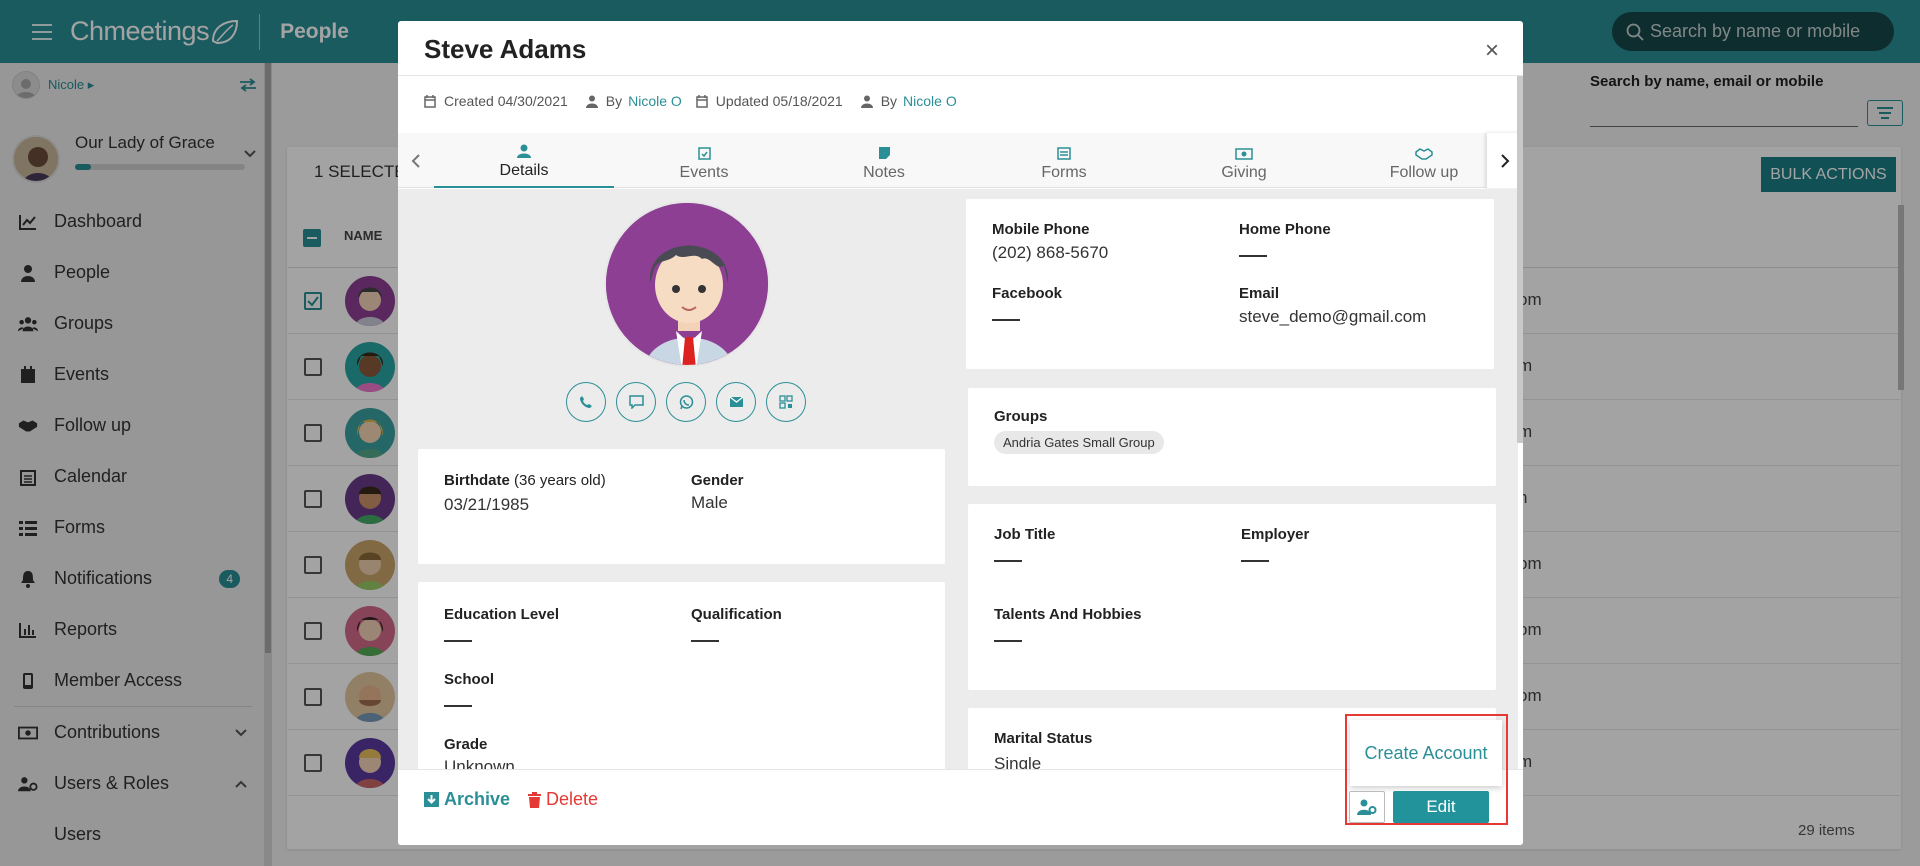 The height and width of the screenshot is (866, 1920). What do you see at coordinates (563, 799) in the screenshot?
I see `delete-button: Delete` at bounding box center [563, 799].